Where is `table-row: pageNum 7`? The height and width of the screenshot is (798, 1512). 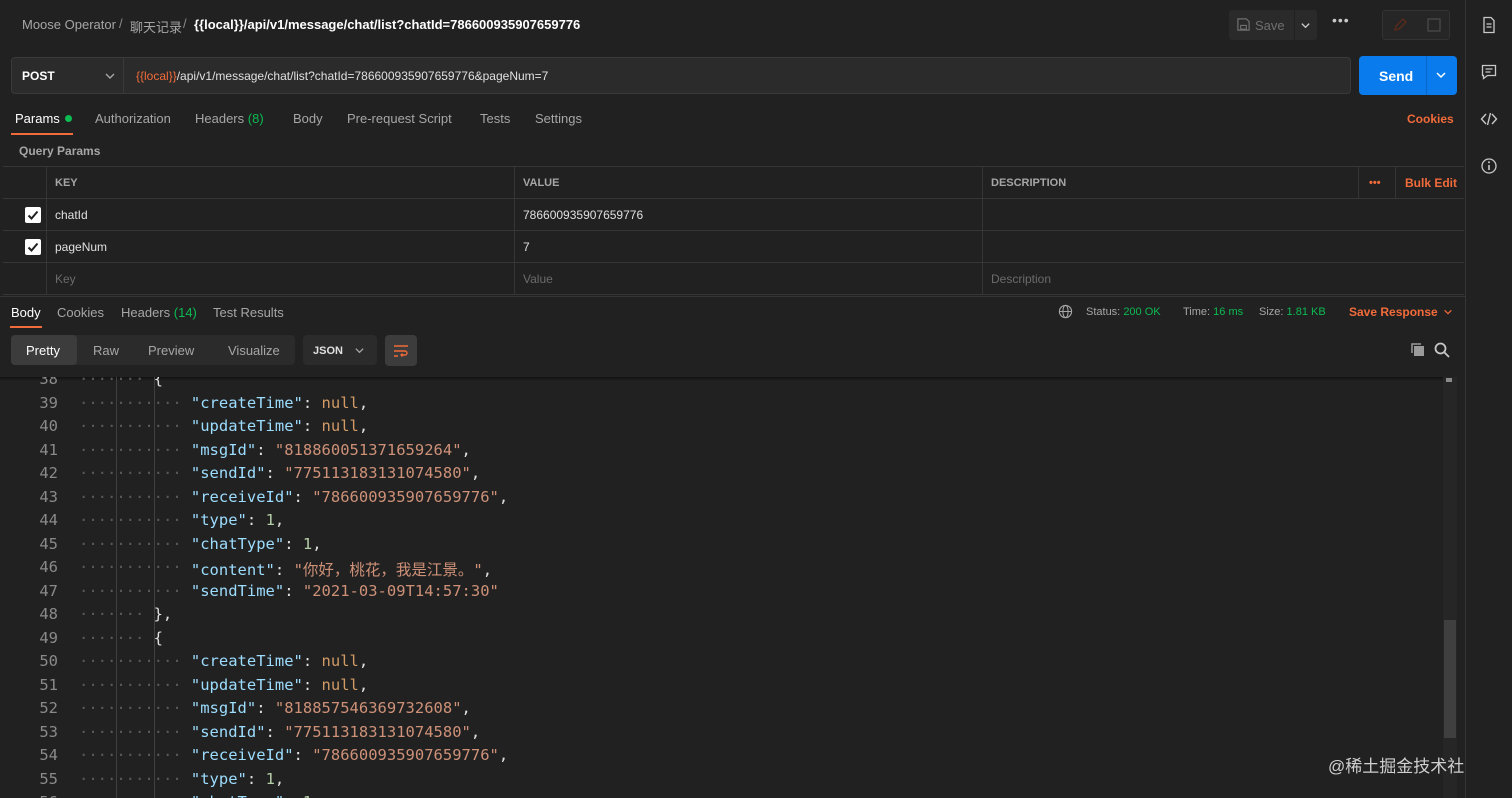 table-row: pageNum 7 is located at coordinates (733, 247).